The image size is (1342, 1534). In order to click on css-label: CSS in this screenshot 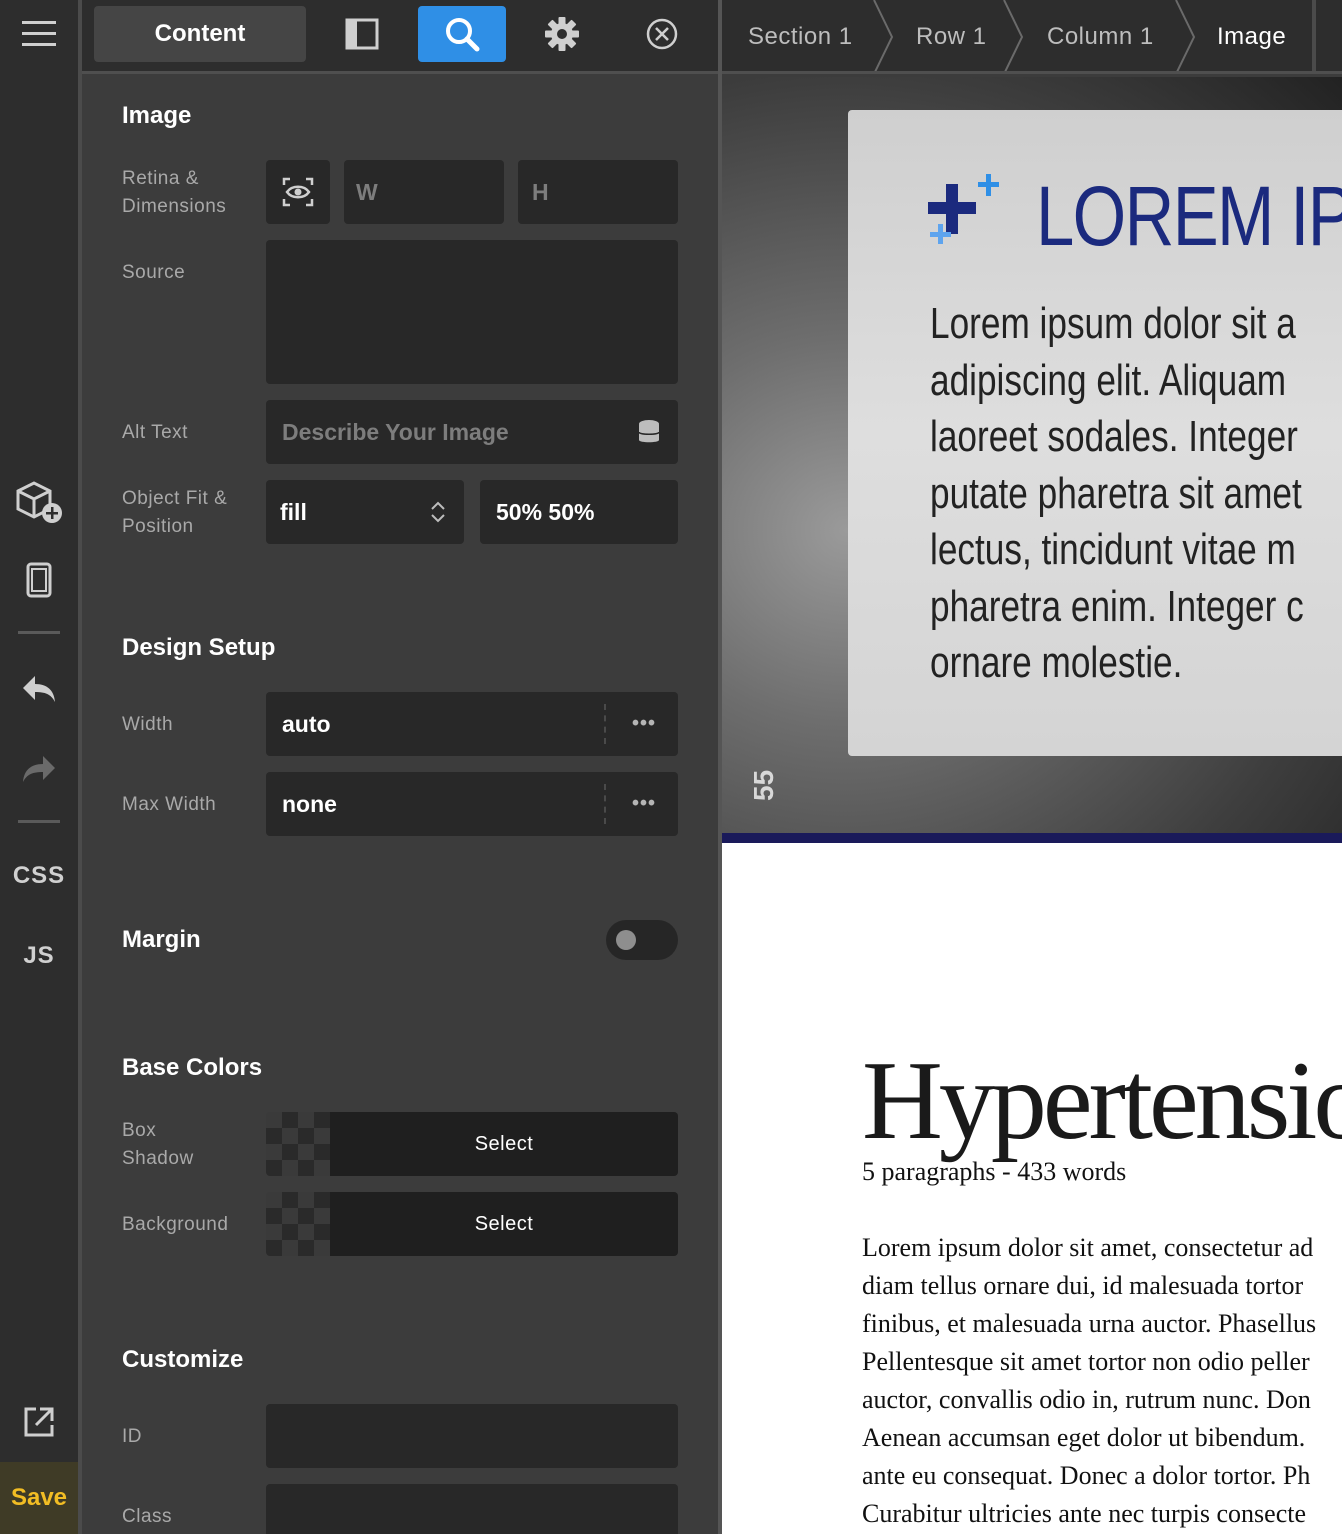, I will do `click(39, 875)`.